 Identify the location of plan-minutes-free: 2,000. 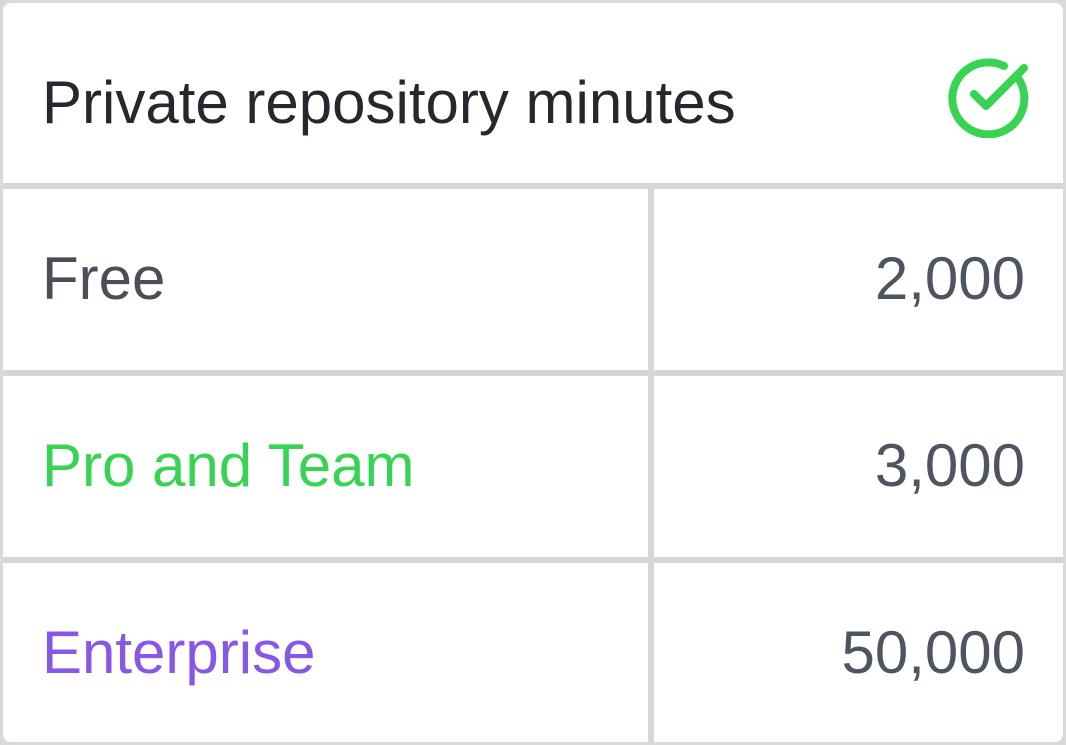
(949, 278).